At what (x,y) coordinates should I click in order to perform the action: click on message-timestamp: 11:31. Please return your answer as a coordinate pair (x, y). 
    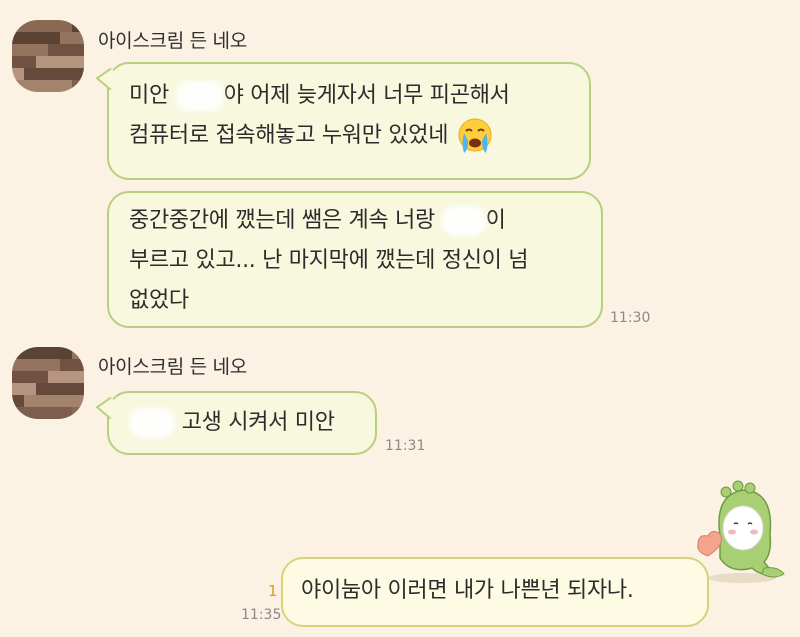
    Looking at the image, I should click on (405, 446).